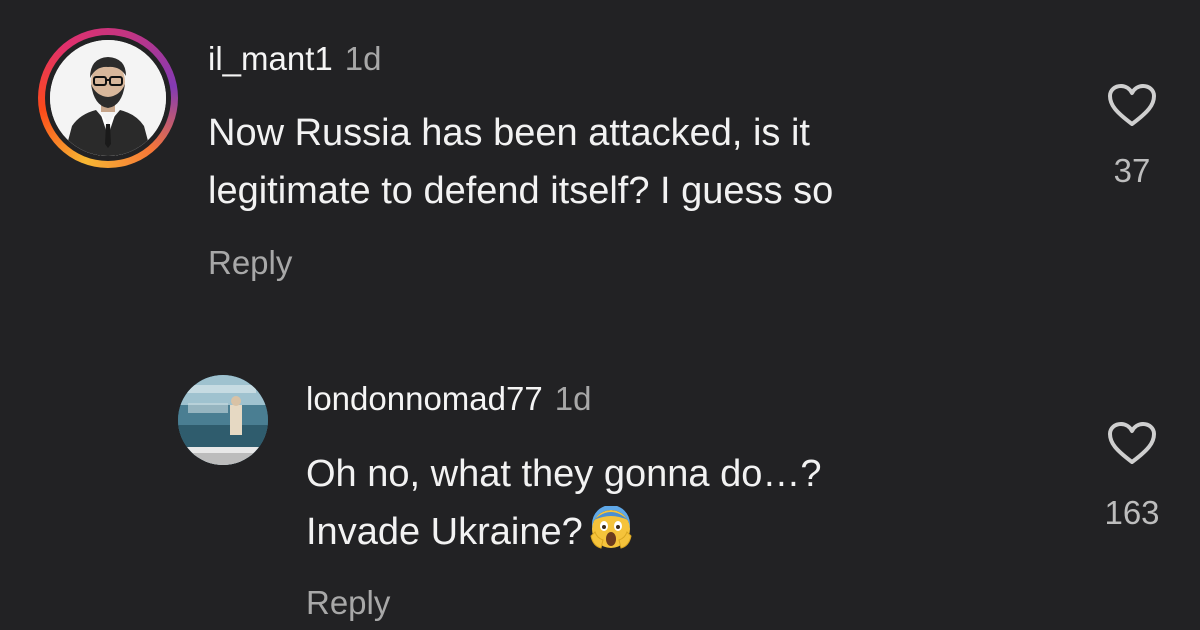 The width and height of the screenshot is (1200, 630). What do you see at coordinates (1132, 136) in the screenshot?
I see `like-control: 37` at bounding box center [1132, 136].